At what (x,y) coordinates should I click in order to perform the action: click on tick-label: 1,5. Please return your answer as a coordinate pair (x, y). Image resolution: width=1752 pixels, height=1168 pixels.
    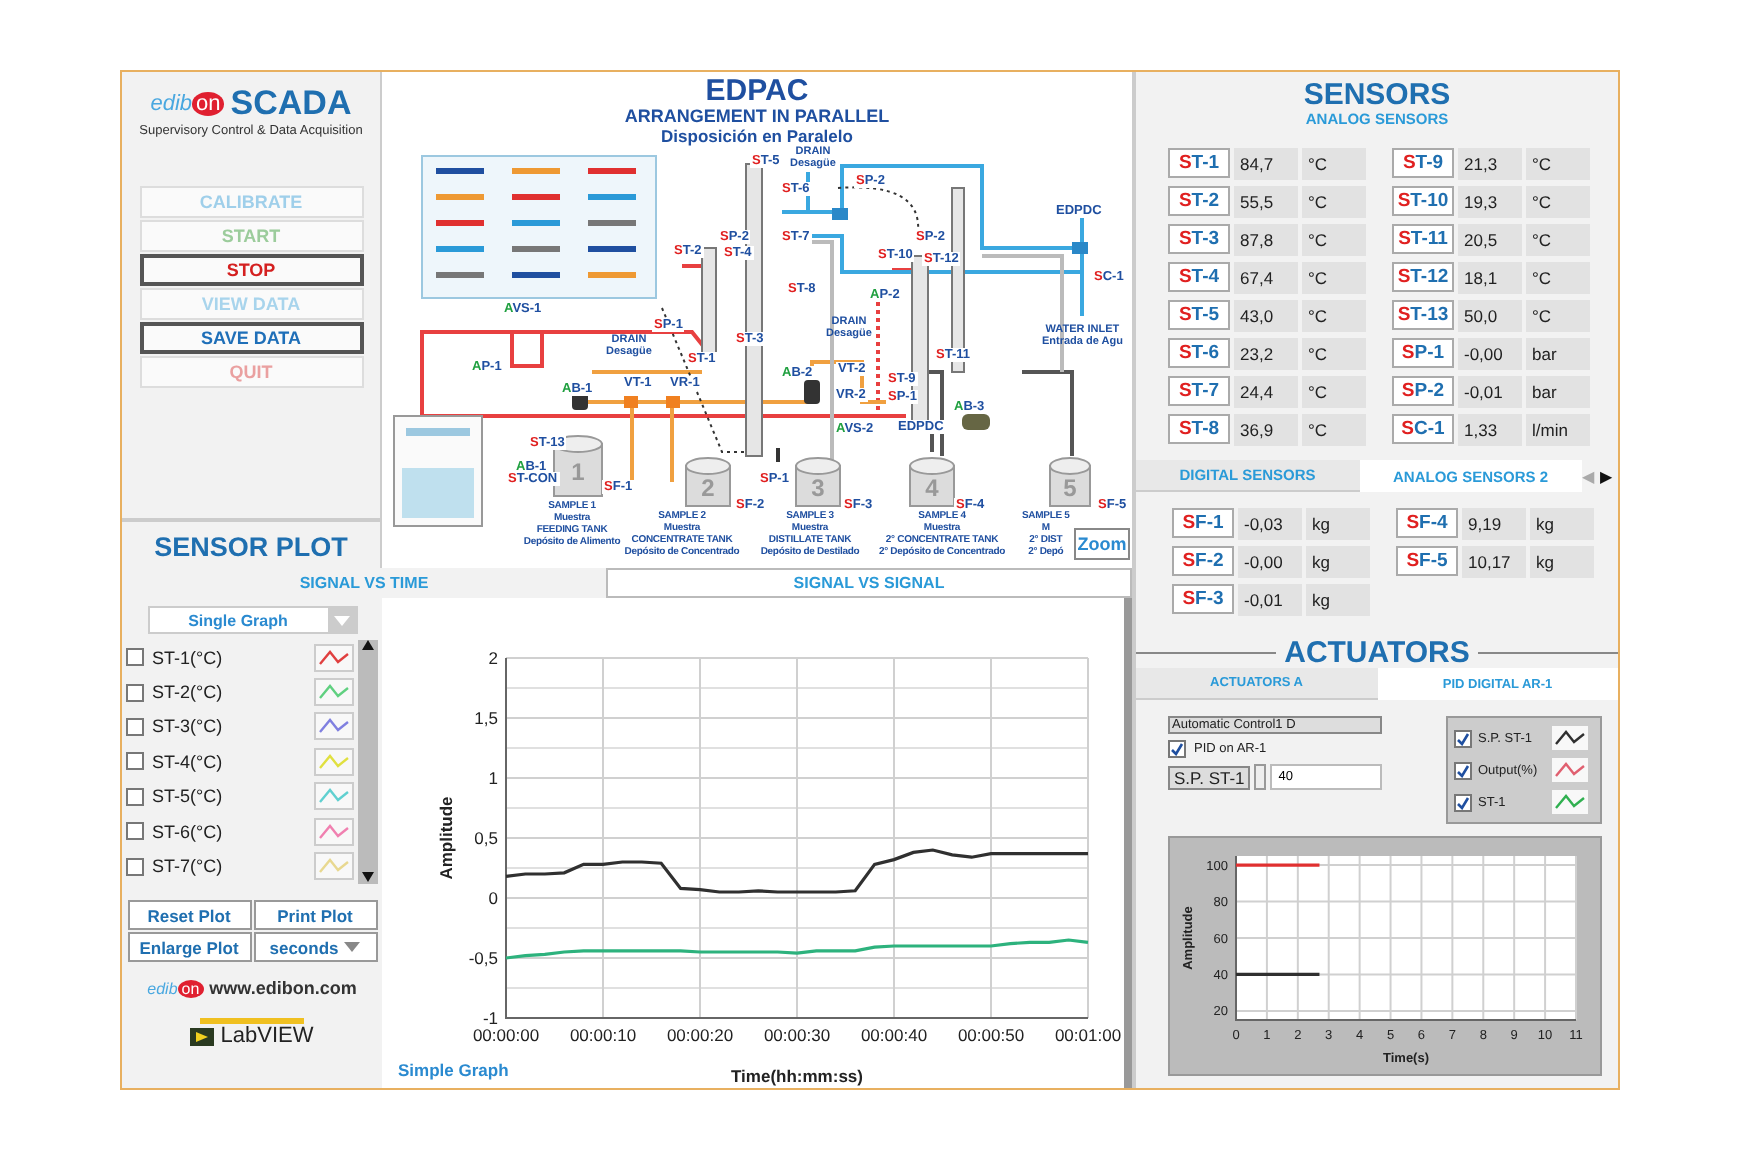
    Looking at the image, I should click on (486, 717).